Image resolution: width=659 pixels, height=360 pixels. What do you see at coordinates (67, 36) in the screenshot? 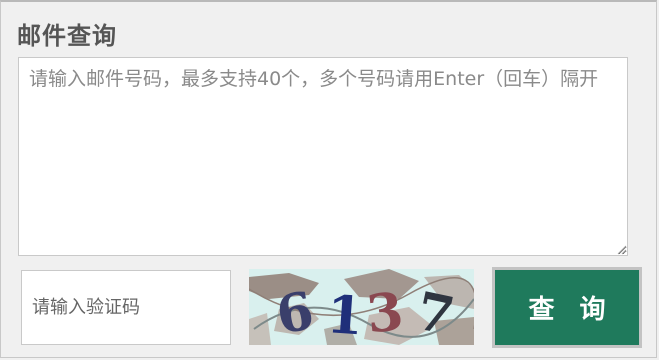
I see `page-title: 邮件查询` at bounding box center [67, 36].